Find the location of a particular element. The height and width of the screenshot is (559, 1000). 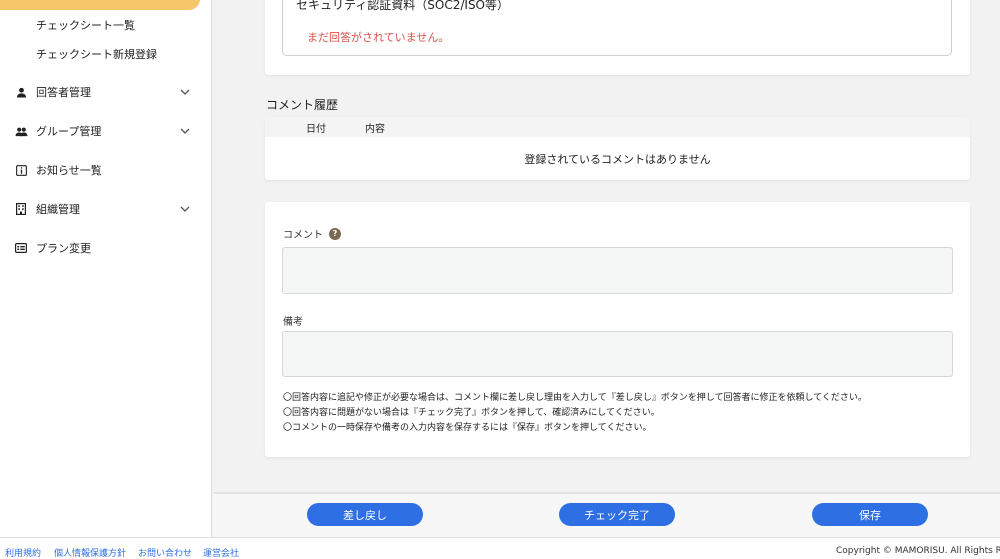

answer-title: セキュリティ認証資料（SOC2/ISO等） is located at coordinates (403, 6).